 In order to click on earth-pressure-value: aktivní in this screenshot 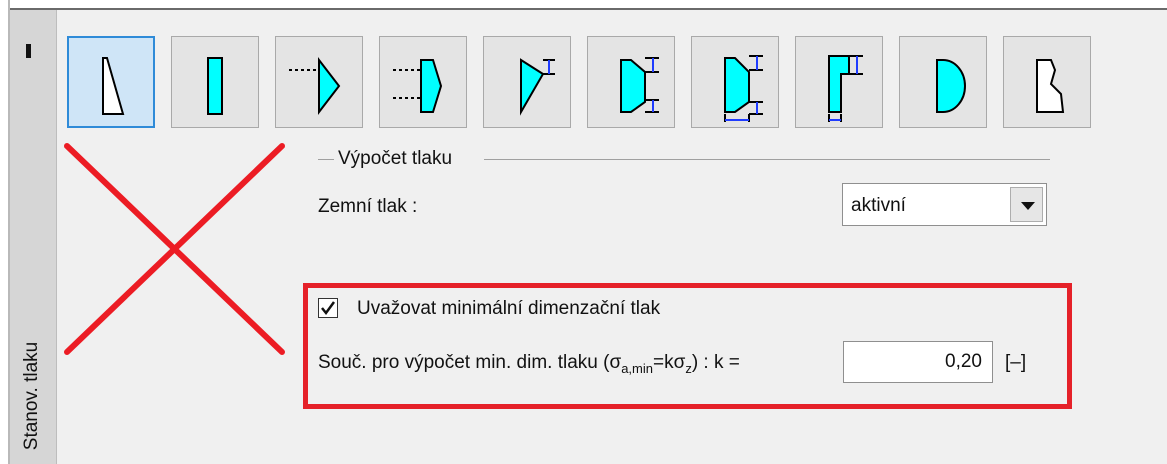, I will do `click(878, 205)`.